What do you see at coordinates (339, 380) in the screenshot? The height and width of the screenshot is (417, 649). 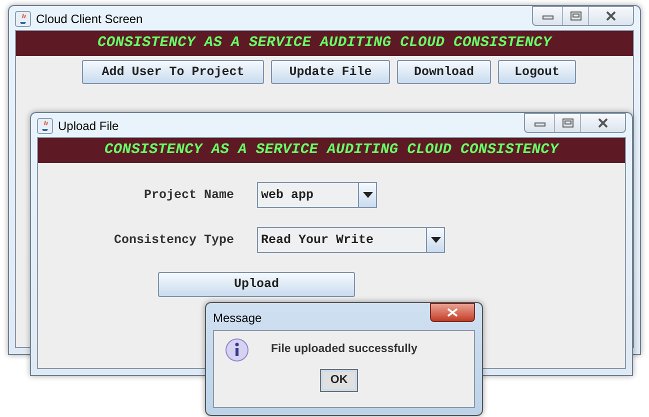 I see `ok-button: OK` at bounding box center [339, 380].